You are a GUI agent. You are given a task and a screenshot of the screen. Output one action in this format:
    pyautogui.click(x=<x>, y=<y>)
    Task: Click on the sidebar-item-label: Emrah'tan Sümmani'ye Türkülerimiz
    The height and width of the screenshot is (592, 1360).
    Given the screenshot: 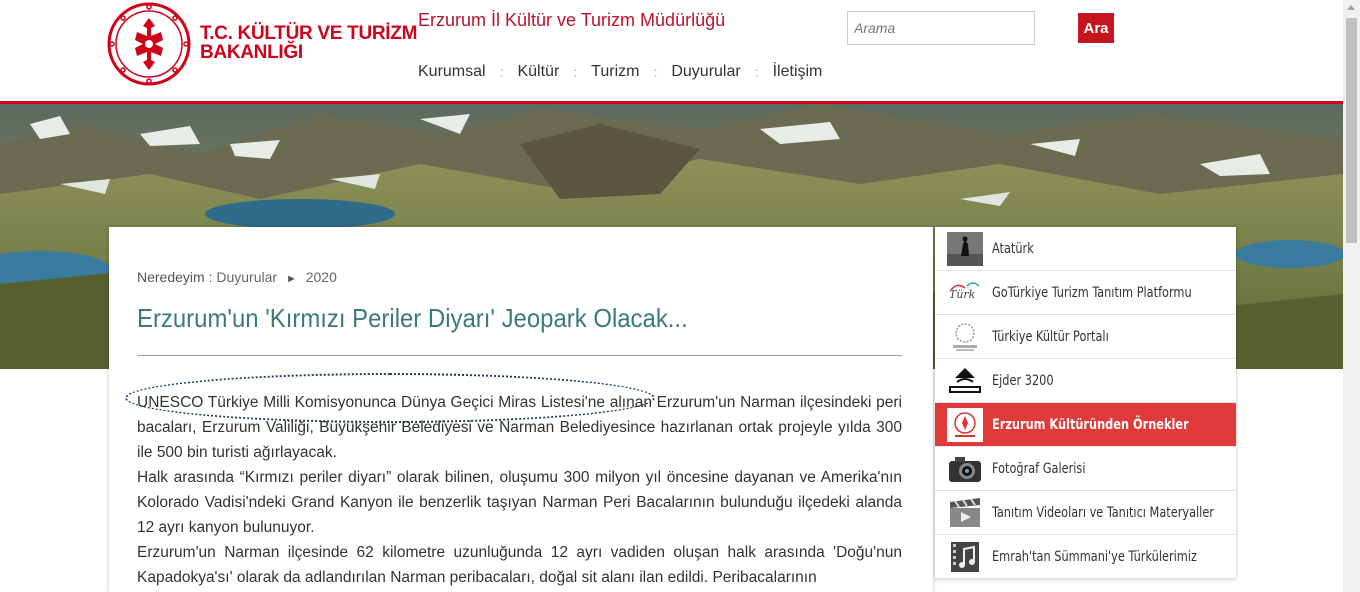 What is the action you would take?
    pyautogui.click(x=1094, y=556)
    